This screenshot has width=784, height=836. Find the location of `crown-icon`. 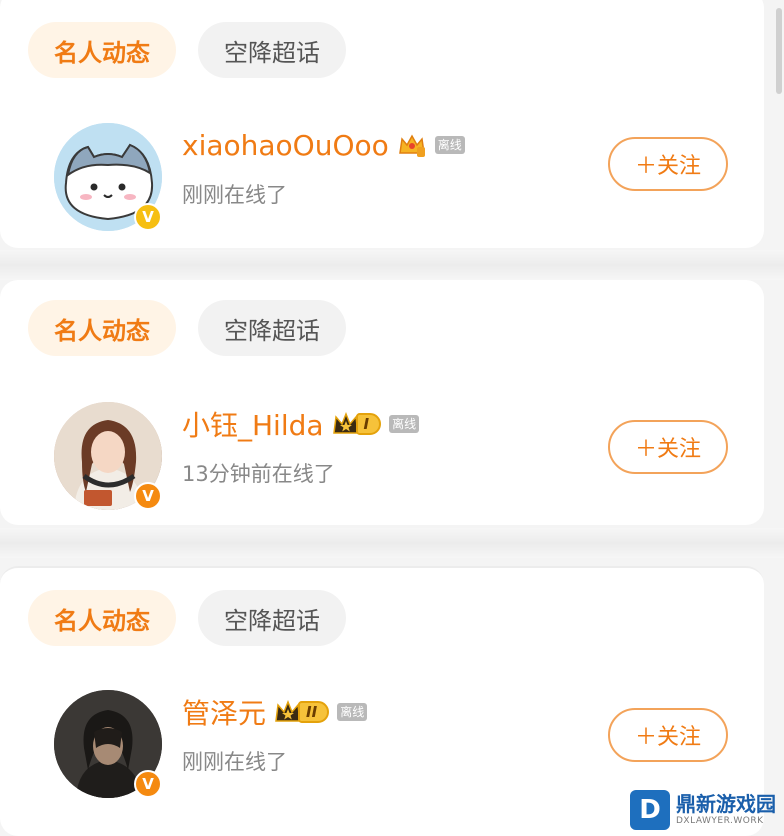

crown-icon is located at coordinates (411, 145).